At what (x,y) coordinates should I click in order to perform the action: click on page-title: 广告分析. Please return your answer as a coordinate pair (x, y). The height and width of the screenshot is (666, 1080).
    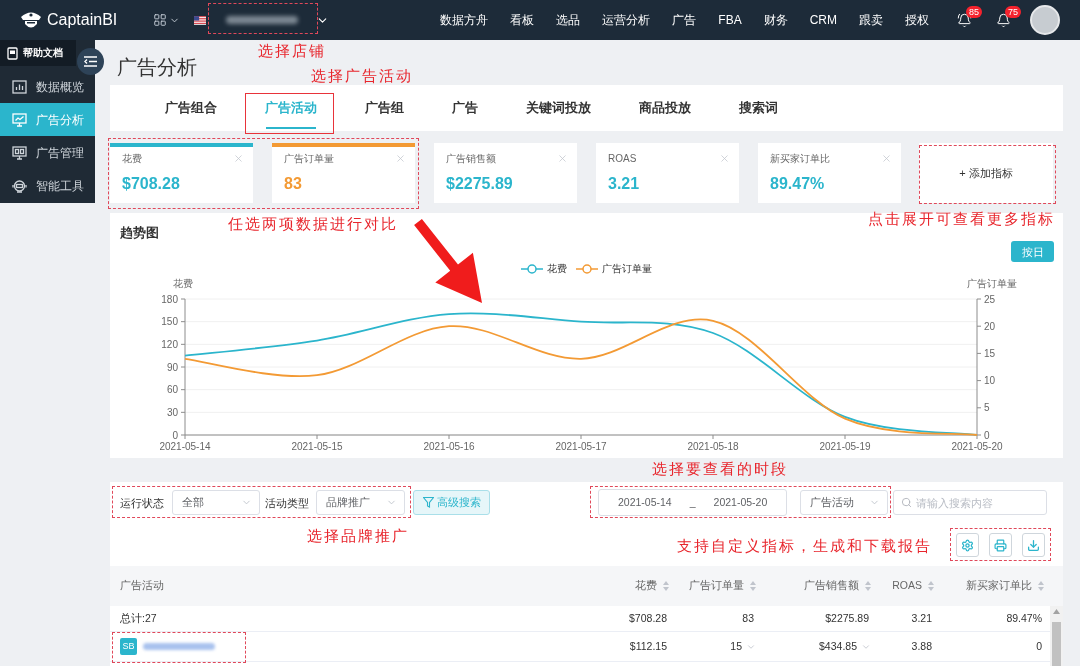
    Looking at the image, I should click on (156, 67).